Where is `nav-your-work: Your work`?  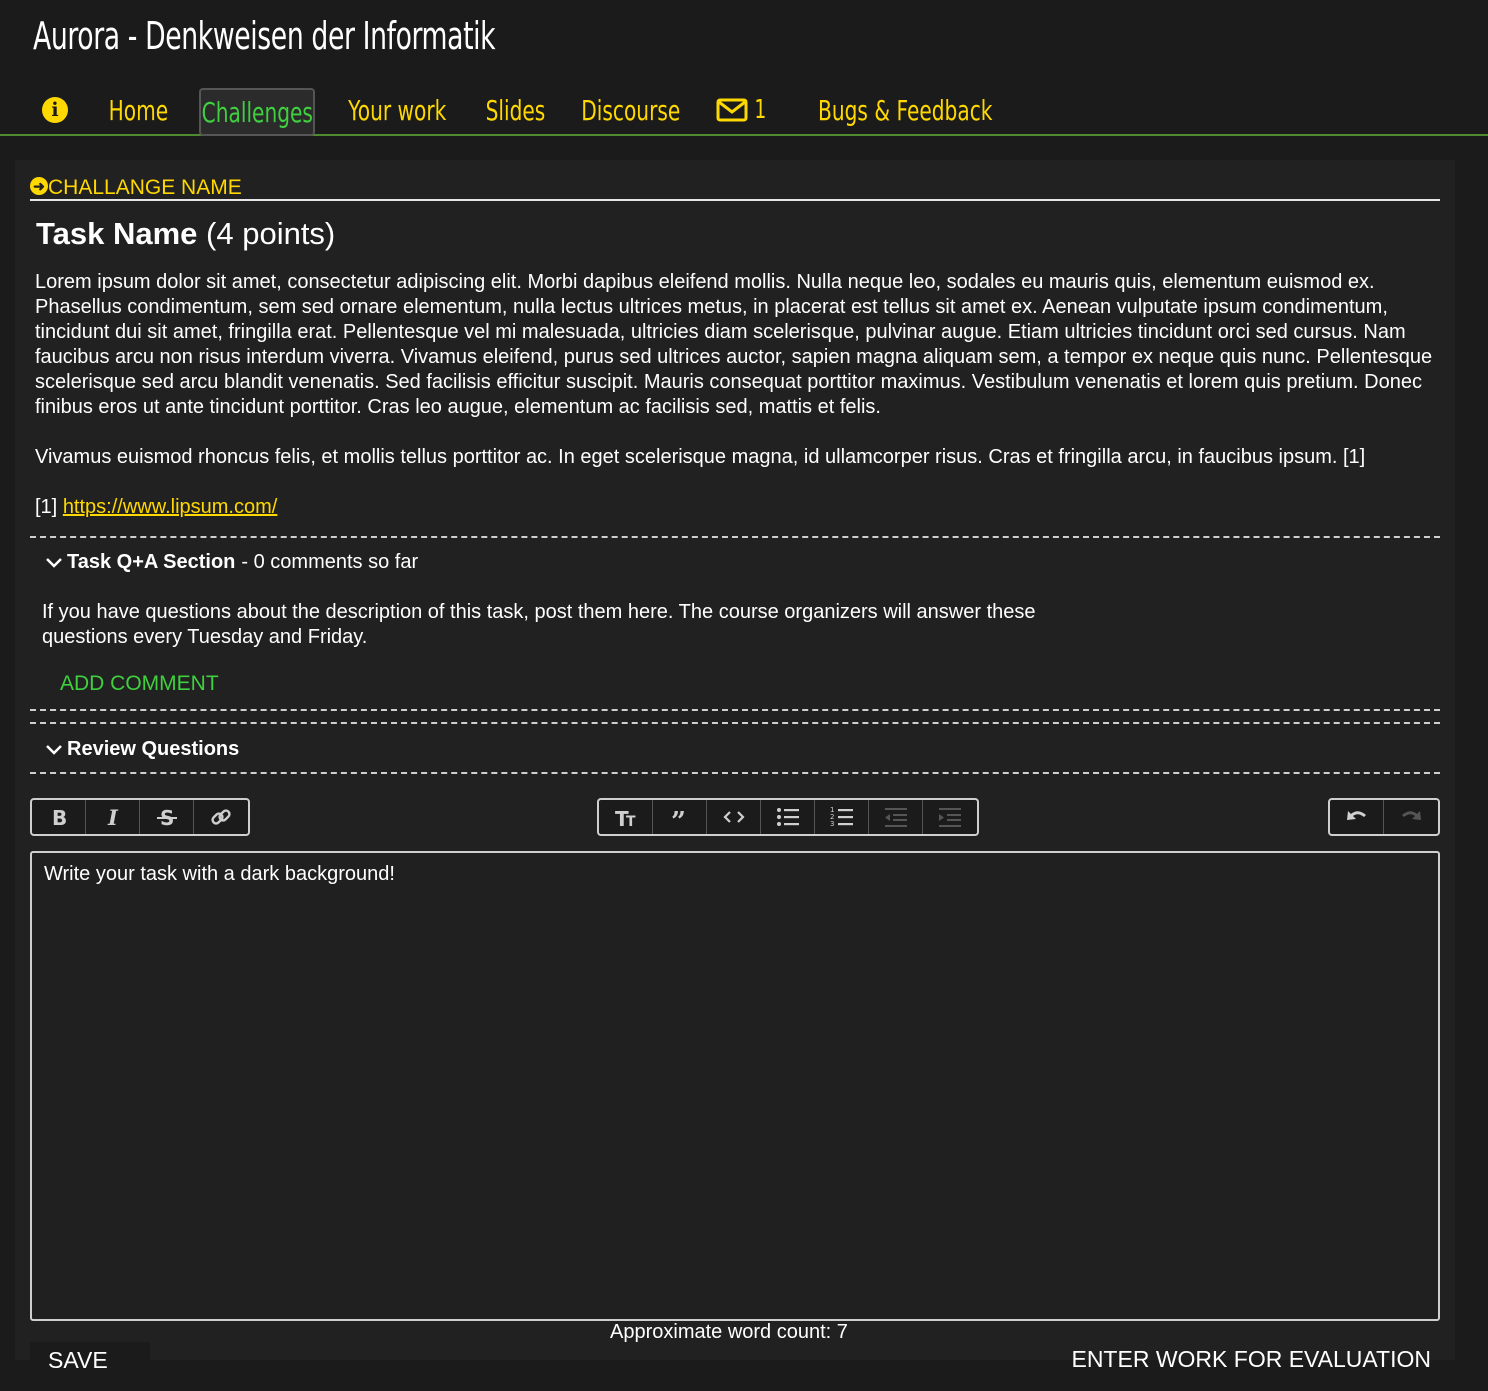
nav-your-work: Your work is located at coordinates (397, 110).